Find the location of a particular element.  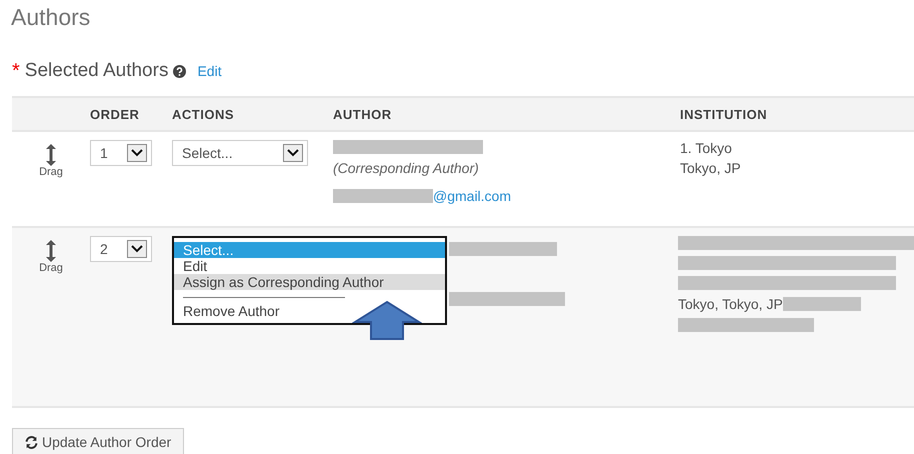

page-title: Authors is located at coordinates (51, 18).